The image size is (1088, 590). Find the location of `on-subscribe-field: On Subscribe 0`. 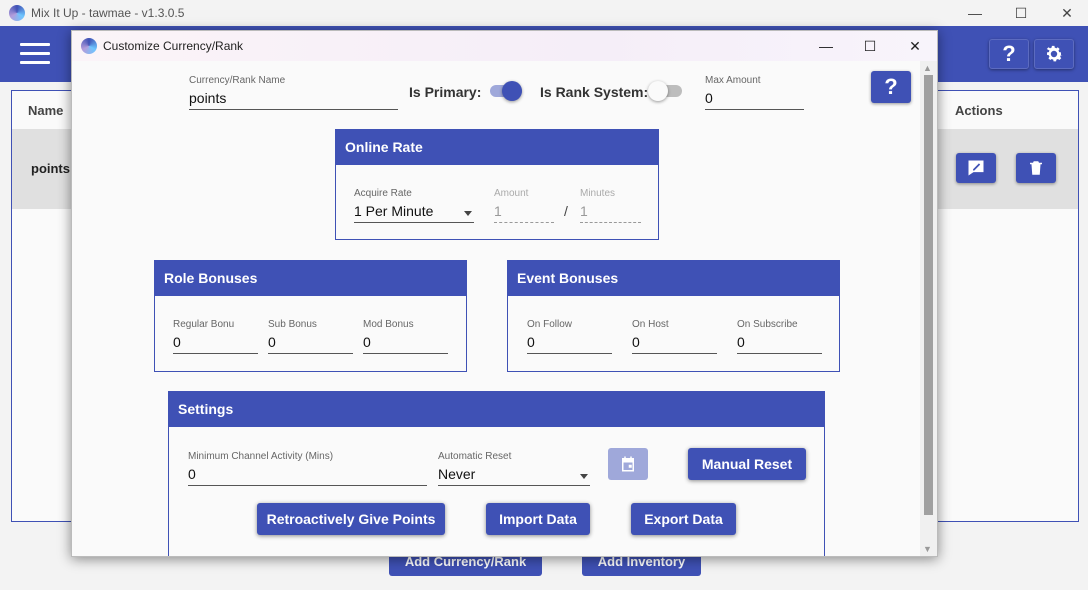

on-subscribe-field: On Subscribe 0 is located at coordinates (779, 336).